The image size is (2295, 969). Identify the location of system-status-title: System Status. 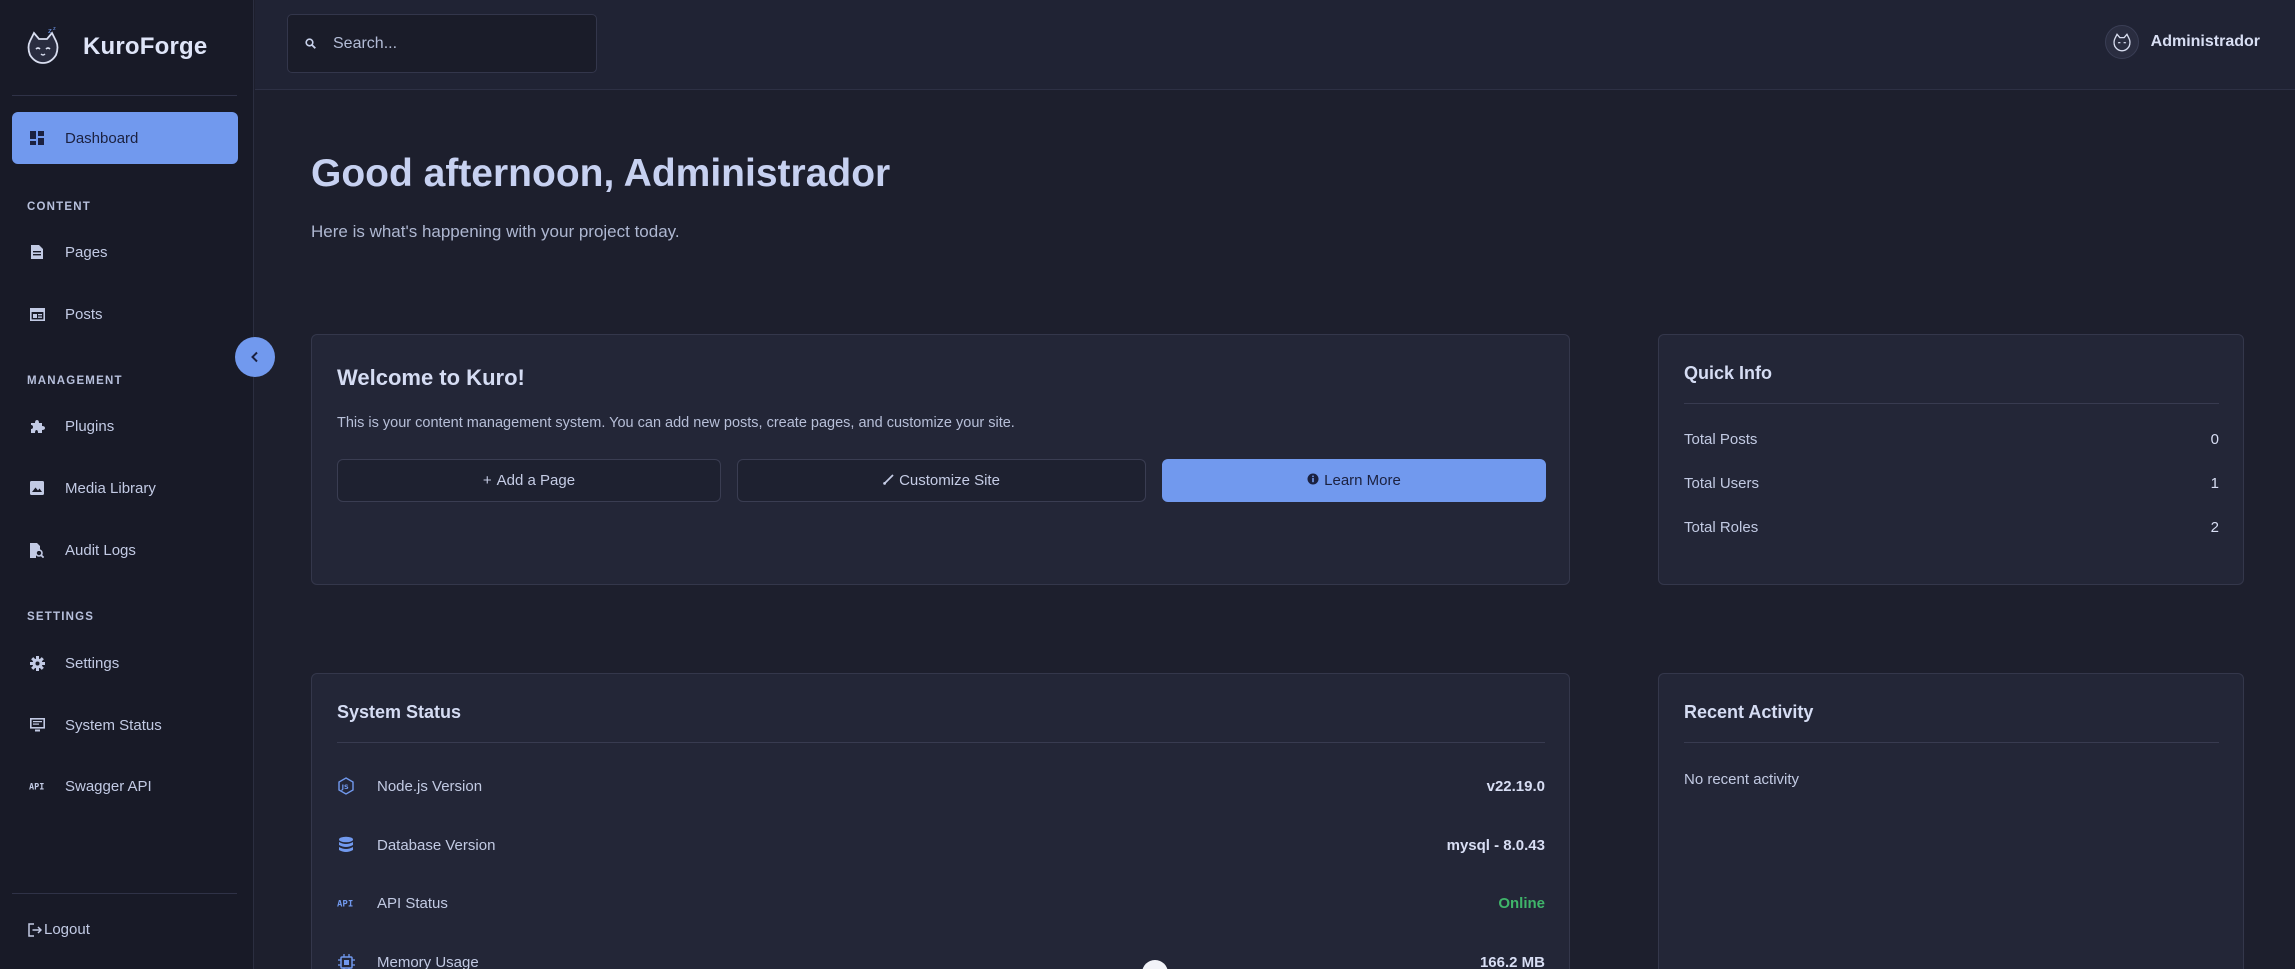
(399, 712).